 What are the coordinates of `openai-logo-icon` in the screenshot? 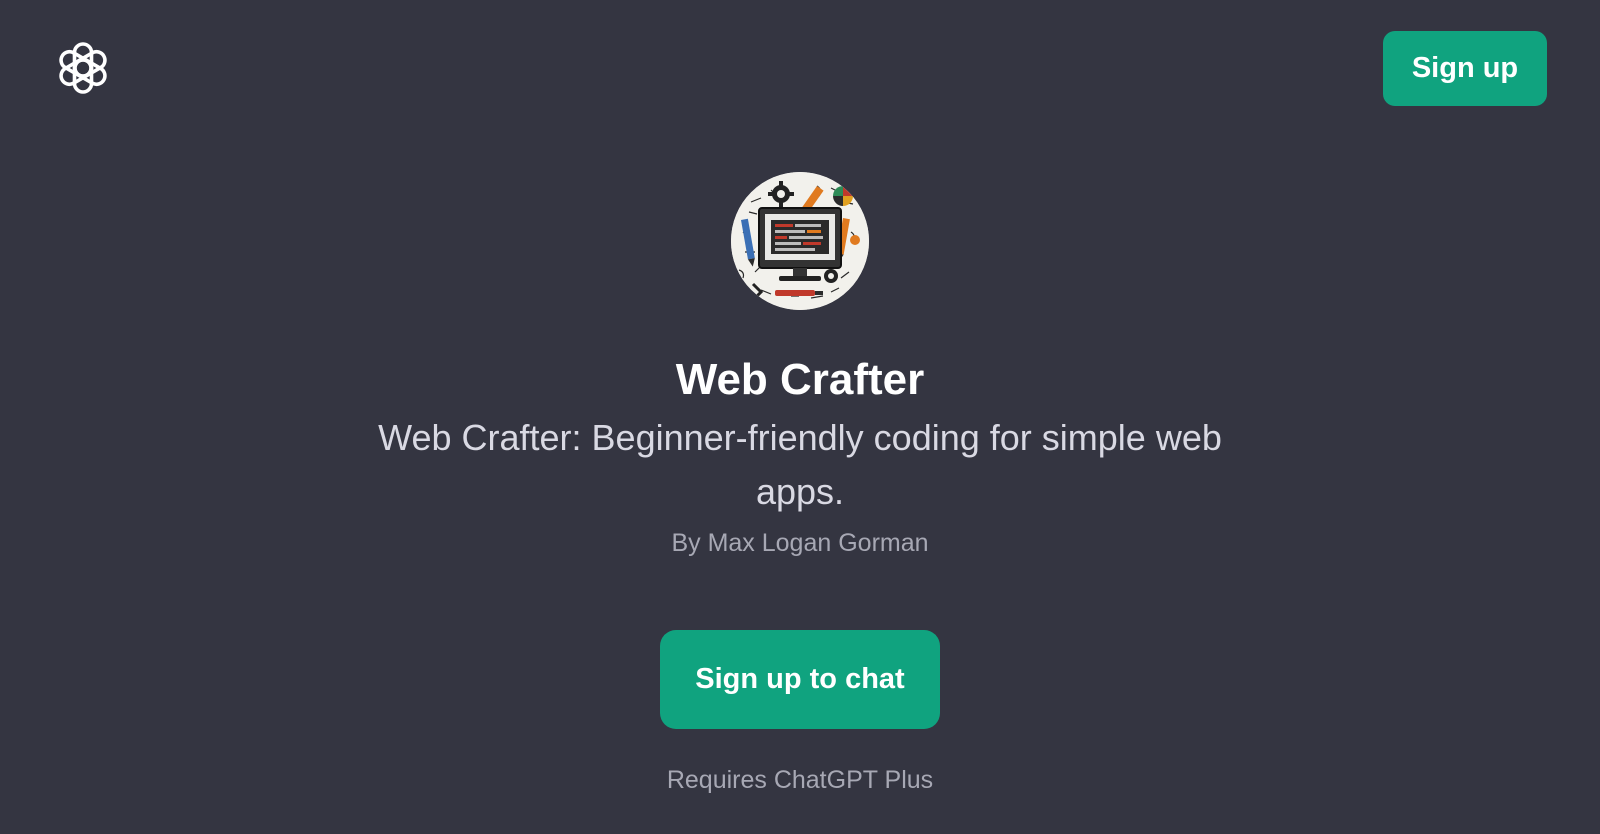 It's located at (83, 68).